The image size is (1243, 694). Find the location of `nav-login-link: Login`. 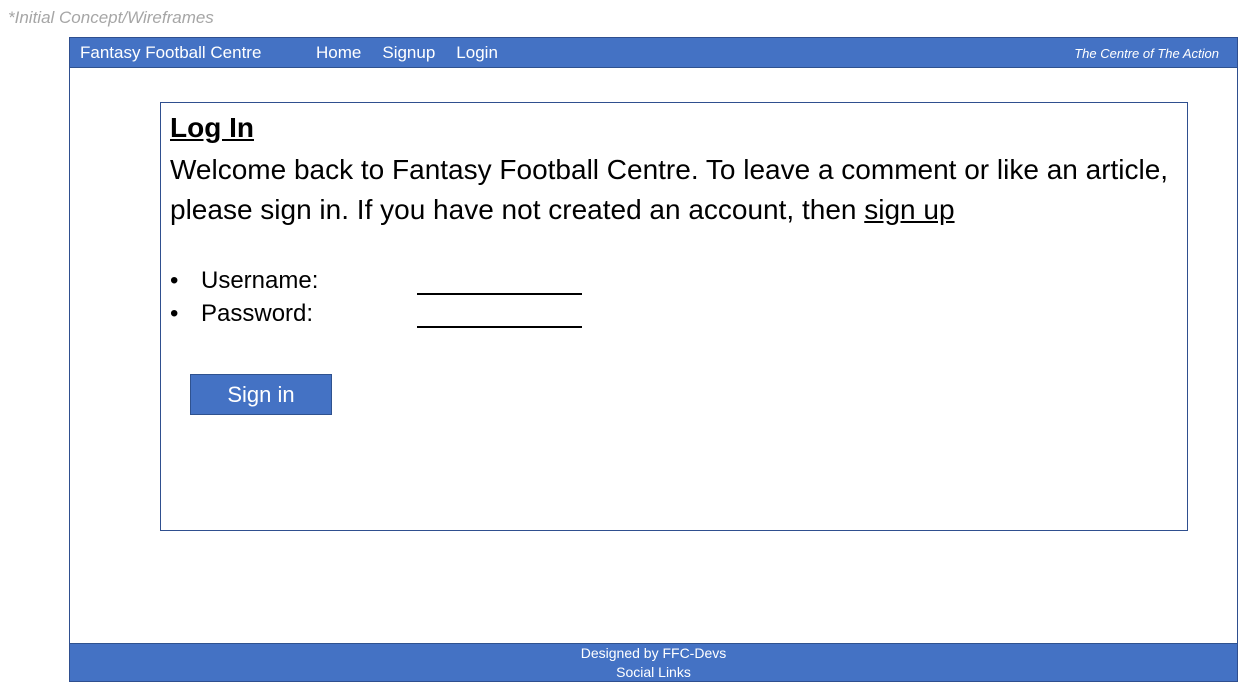

nav-login-link: Login is located at coordinates (477, 53).